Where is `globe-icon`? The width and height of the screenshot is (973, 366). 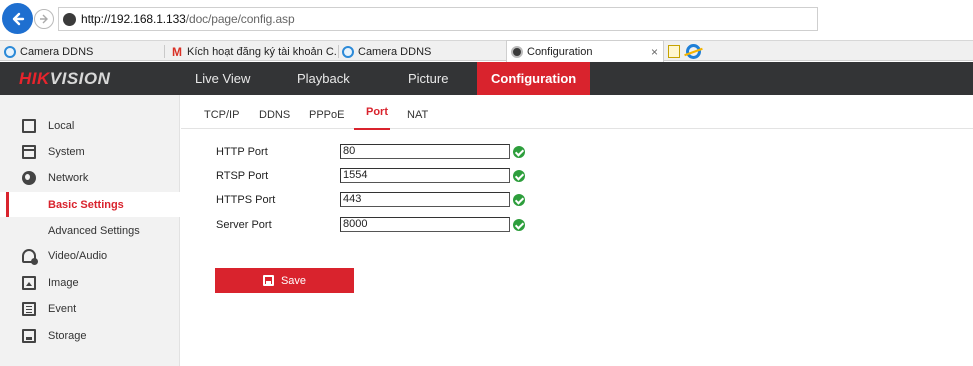 globe-icon is located at coordinates (29, 177).